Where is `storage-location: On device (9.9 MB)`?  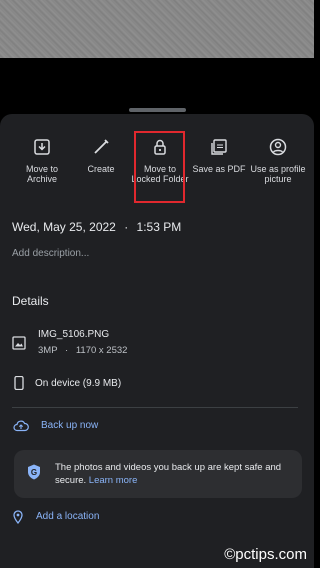
storage-location: On device (9.9 MB) is located at coordinates (78, 383).